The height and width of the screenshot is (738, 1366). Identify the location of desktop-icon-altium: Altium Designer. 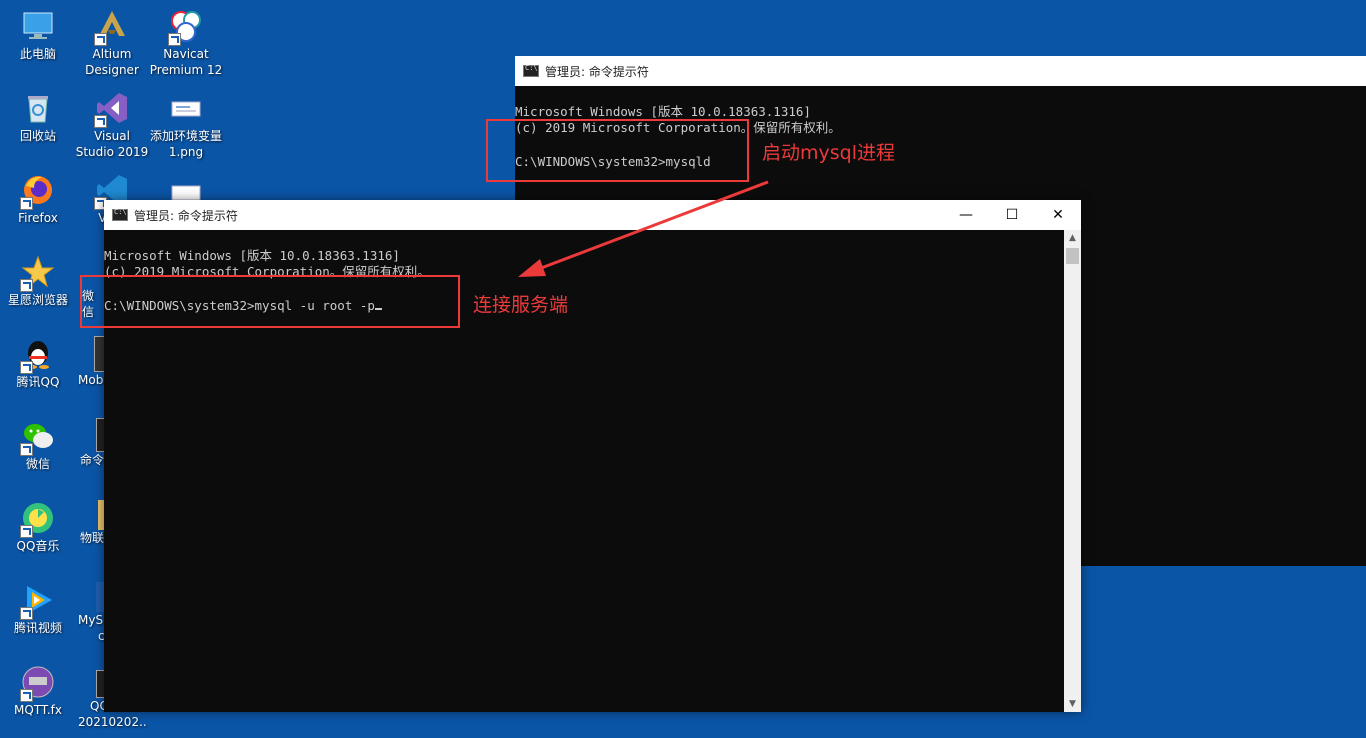
(112, 43).